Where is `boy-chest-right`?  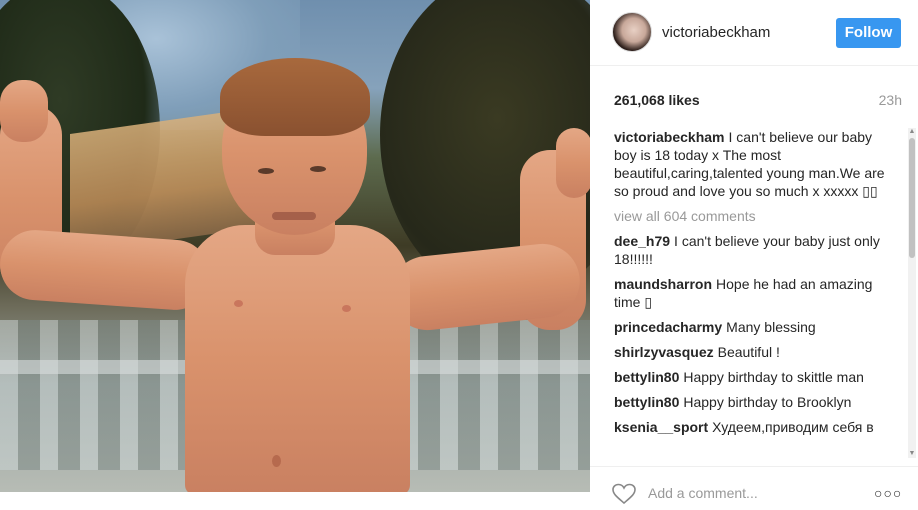 boy-chest-right is located at coordinates (346, 308).